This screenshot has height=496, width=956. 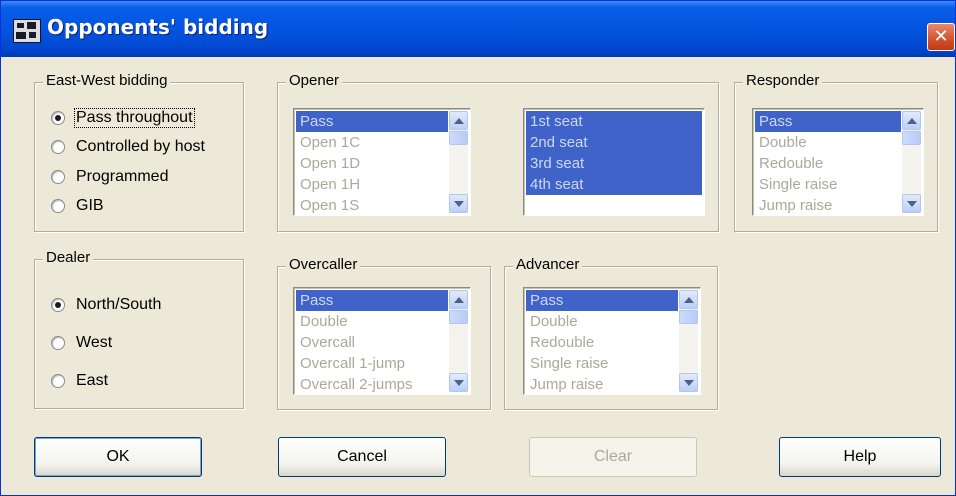 I want to click on radio-gib: GIB, so click(x=78, y=206).